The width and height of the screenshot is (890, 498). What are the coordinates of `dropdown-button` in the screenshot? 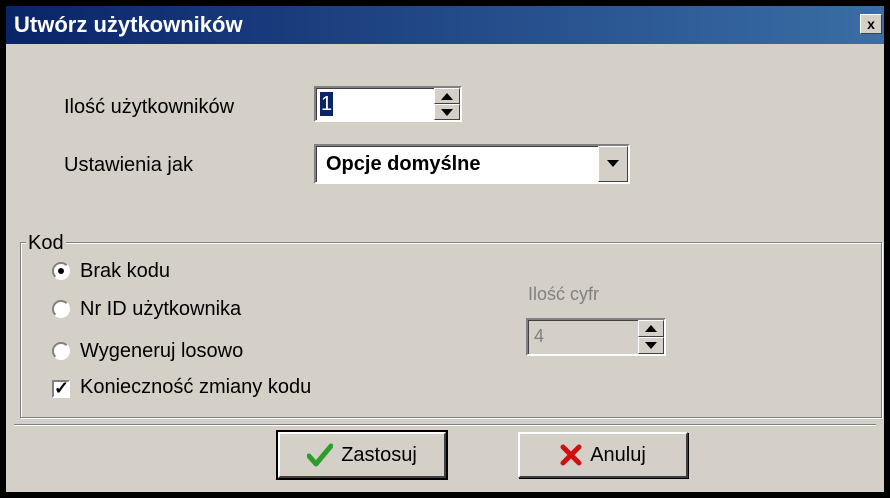 It's located at (613, 164).